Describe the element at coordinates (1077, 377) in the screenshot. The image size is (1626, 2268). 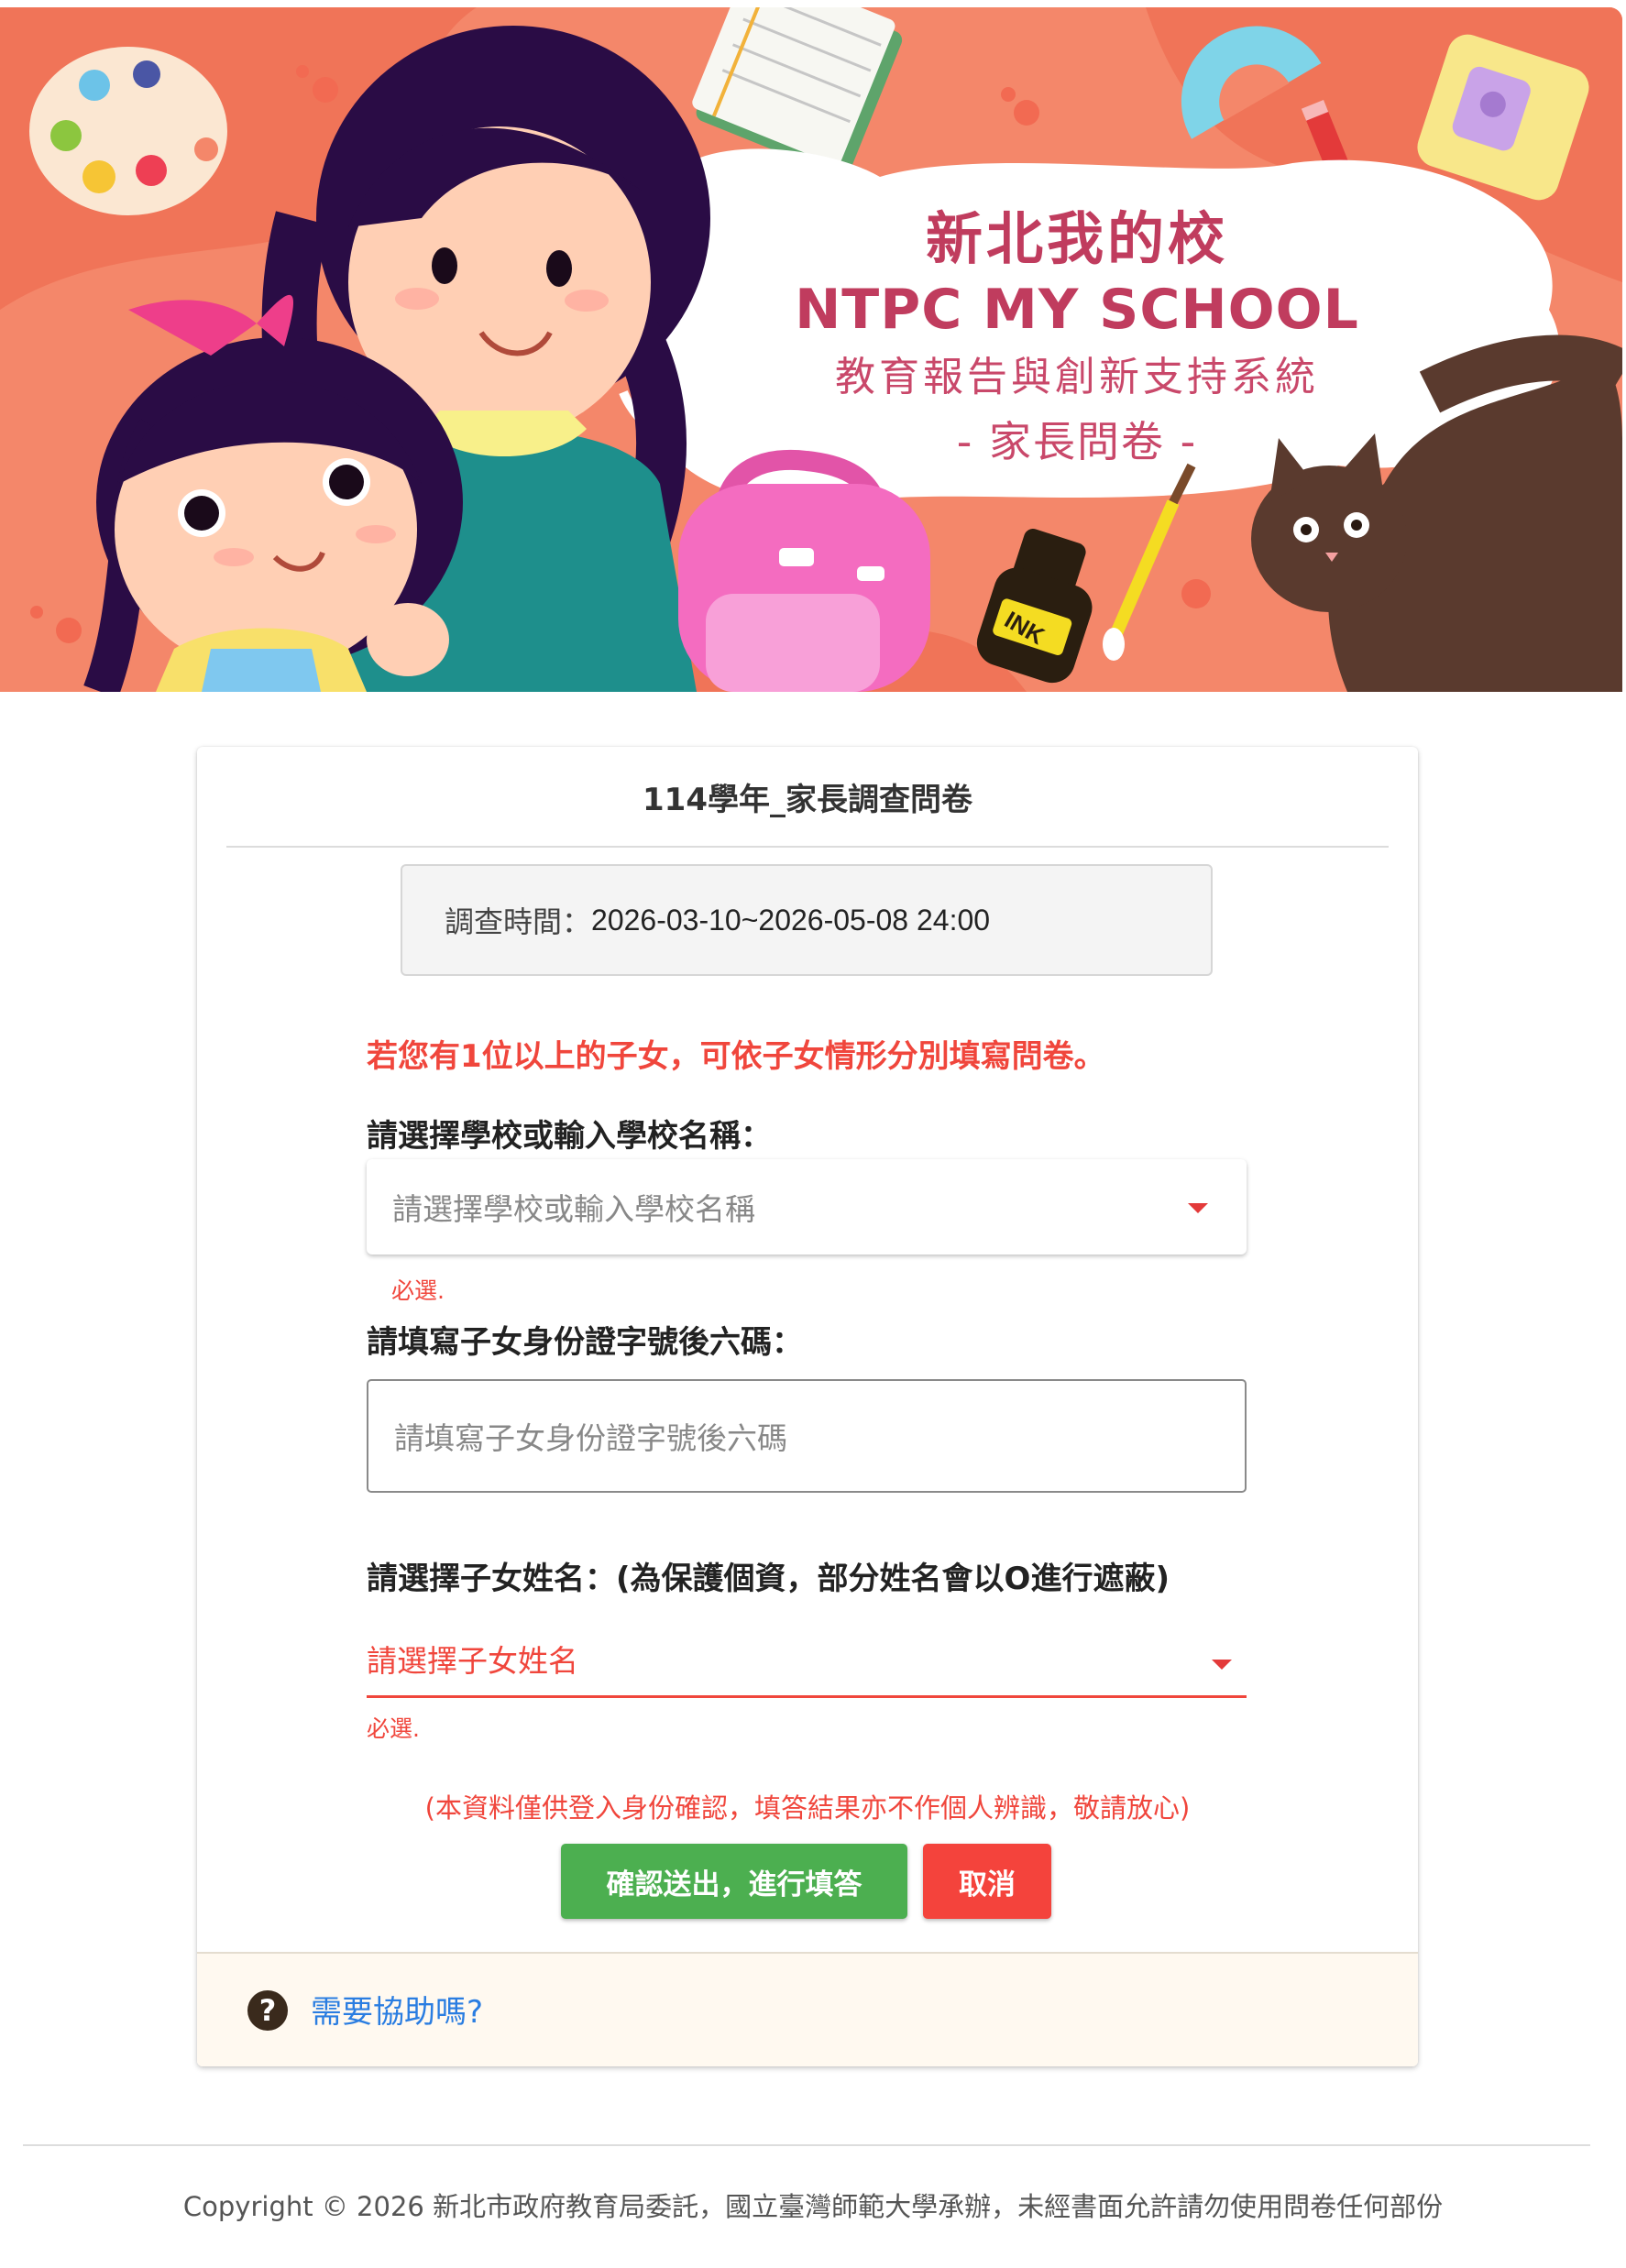
I see `banner-subtitle: 教育報告與創新支持系統` at that location.